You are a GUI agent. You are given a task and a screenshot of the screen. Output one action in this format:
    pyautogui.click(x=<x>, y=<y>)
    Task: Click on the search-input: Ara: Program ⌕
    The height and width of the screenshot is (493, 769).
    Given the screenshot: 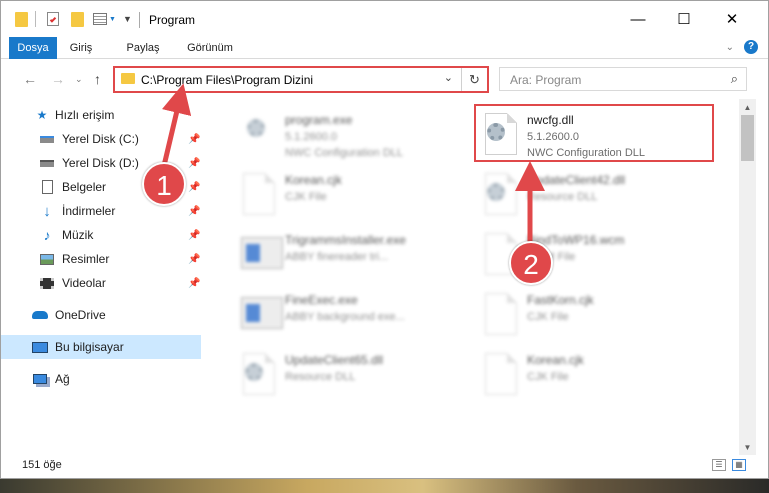 What is the action you would take?
    pyautogui.click(x=623, y=79)
    